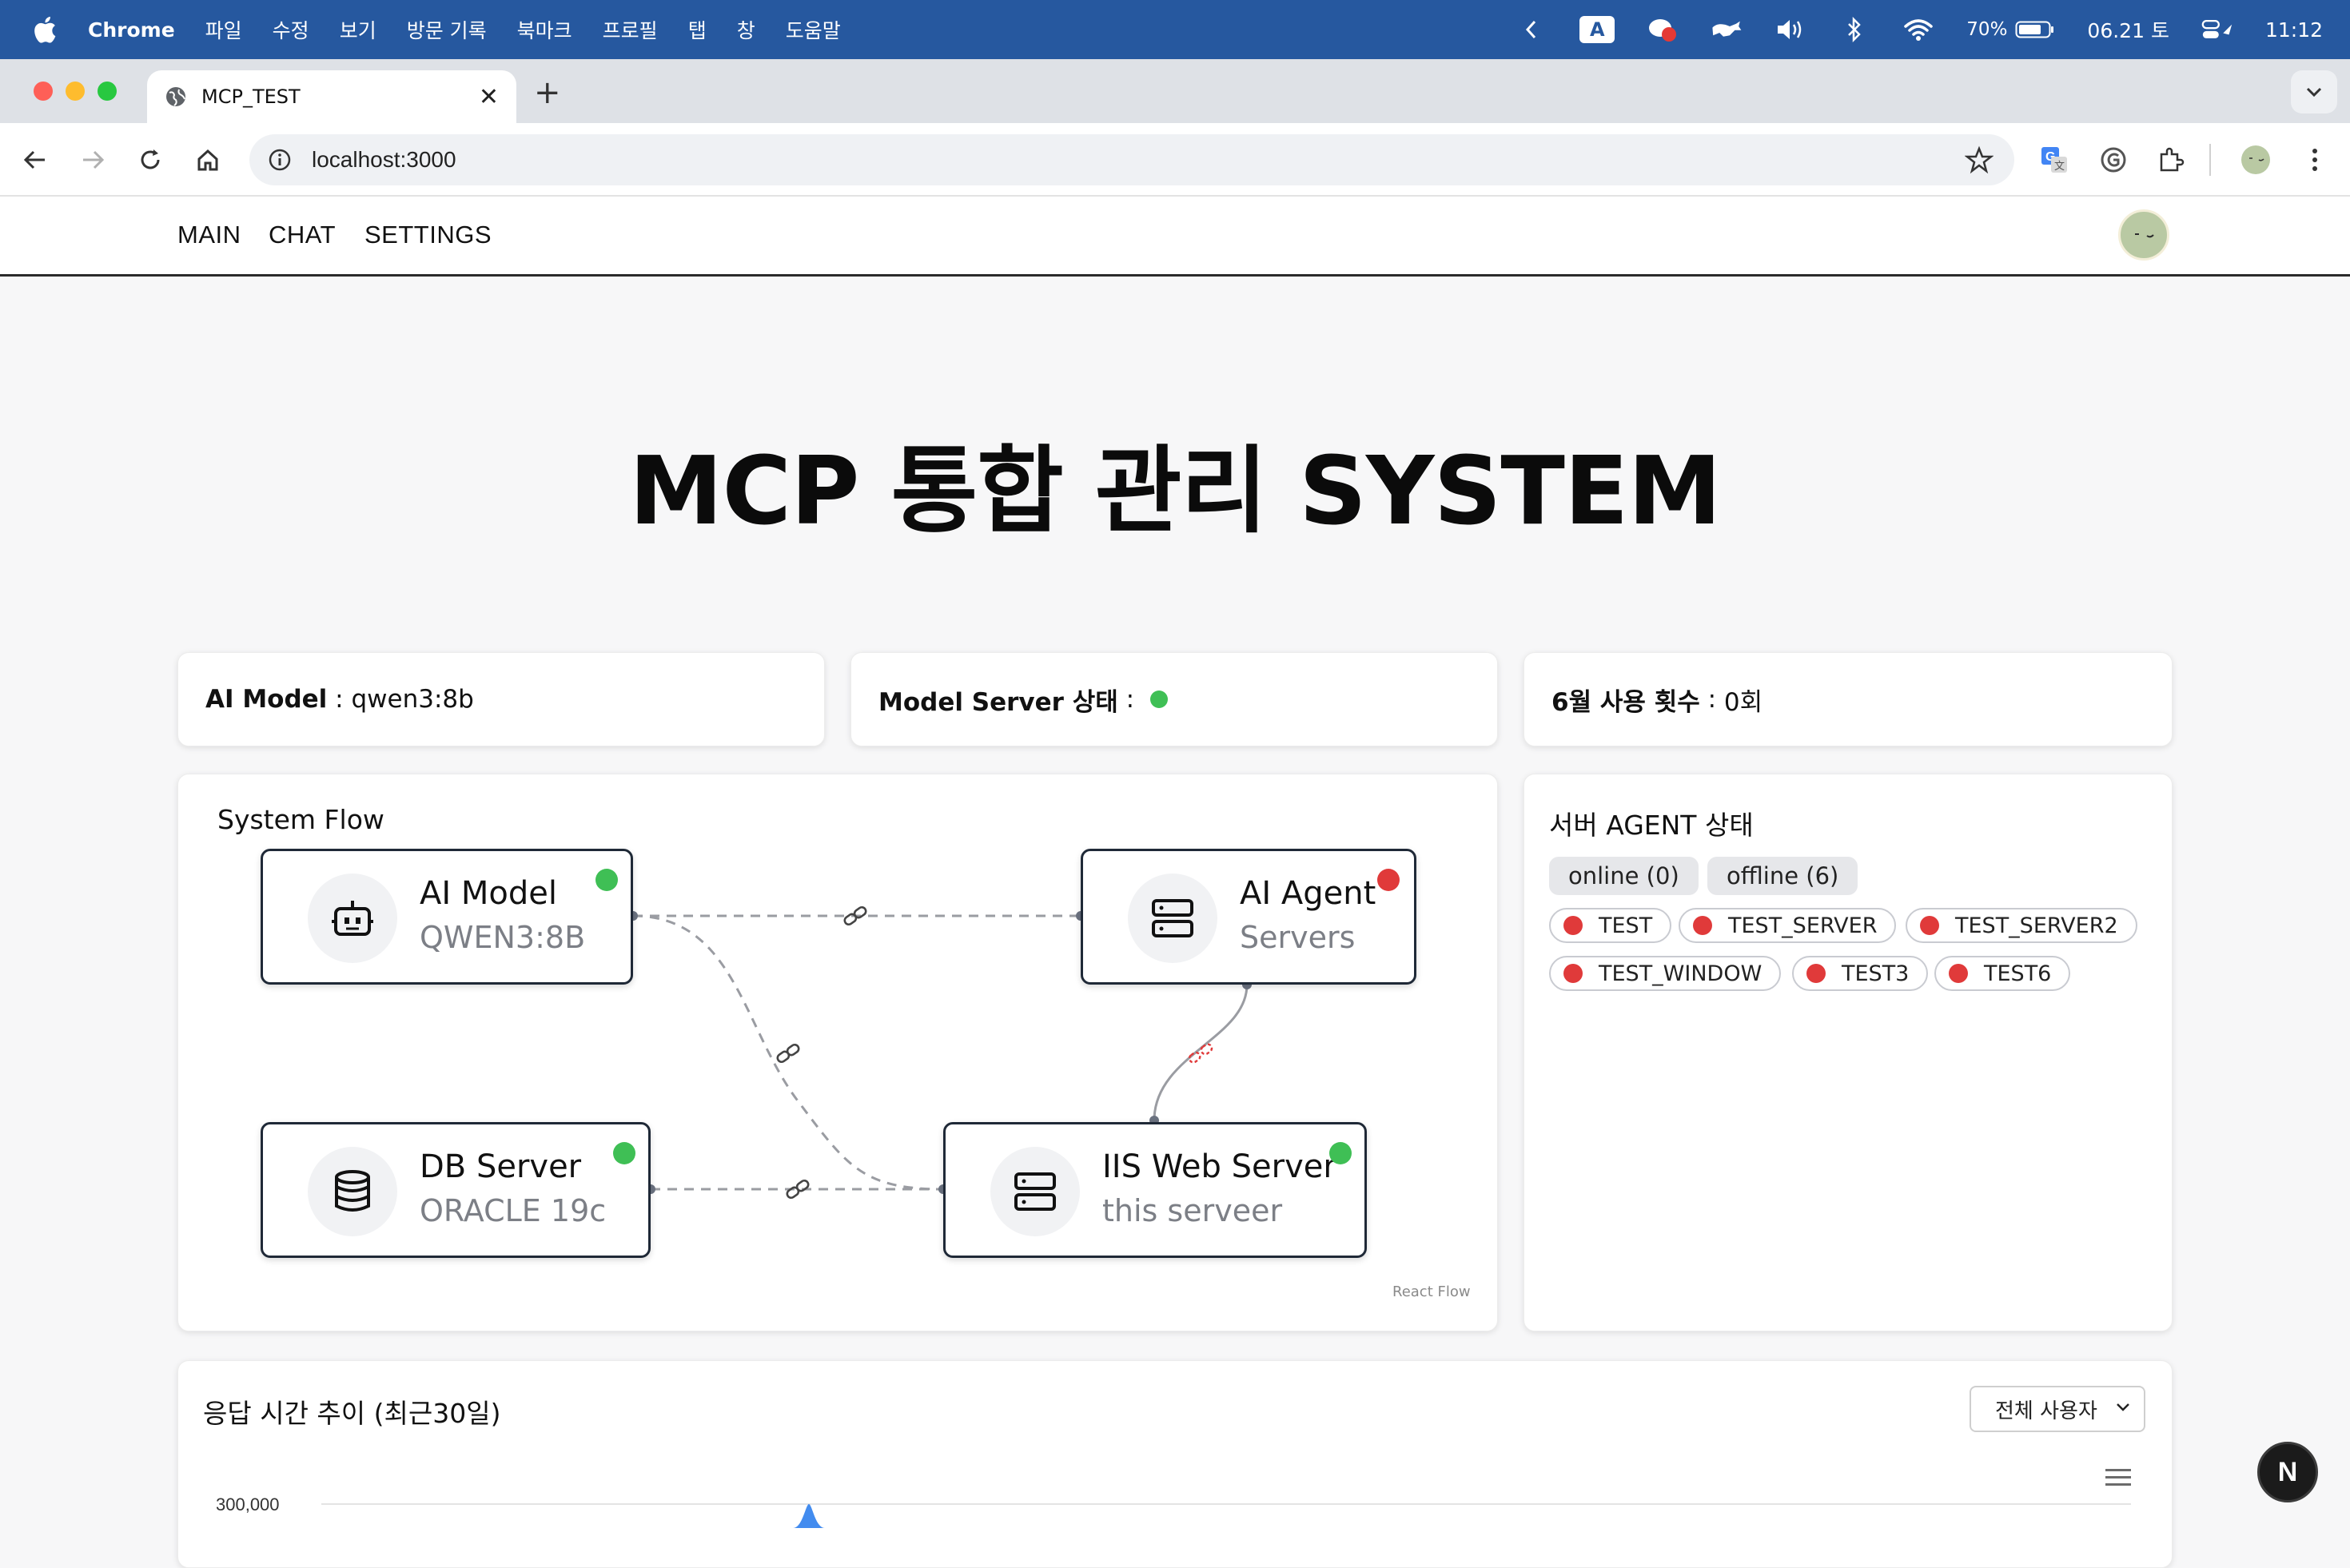 The width and height of the screenshot is (2350, 1568). What do you see at coordinates (2217, 29) in the screenshot?
I see `control-center-icon` at bounding box center [2217, 29].